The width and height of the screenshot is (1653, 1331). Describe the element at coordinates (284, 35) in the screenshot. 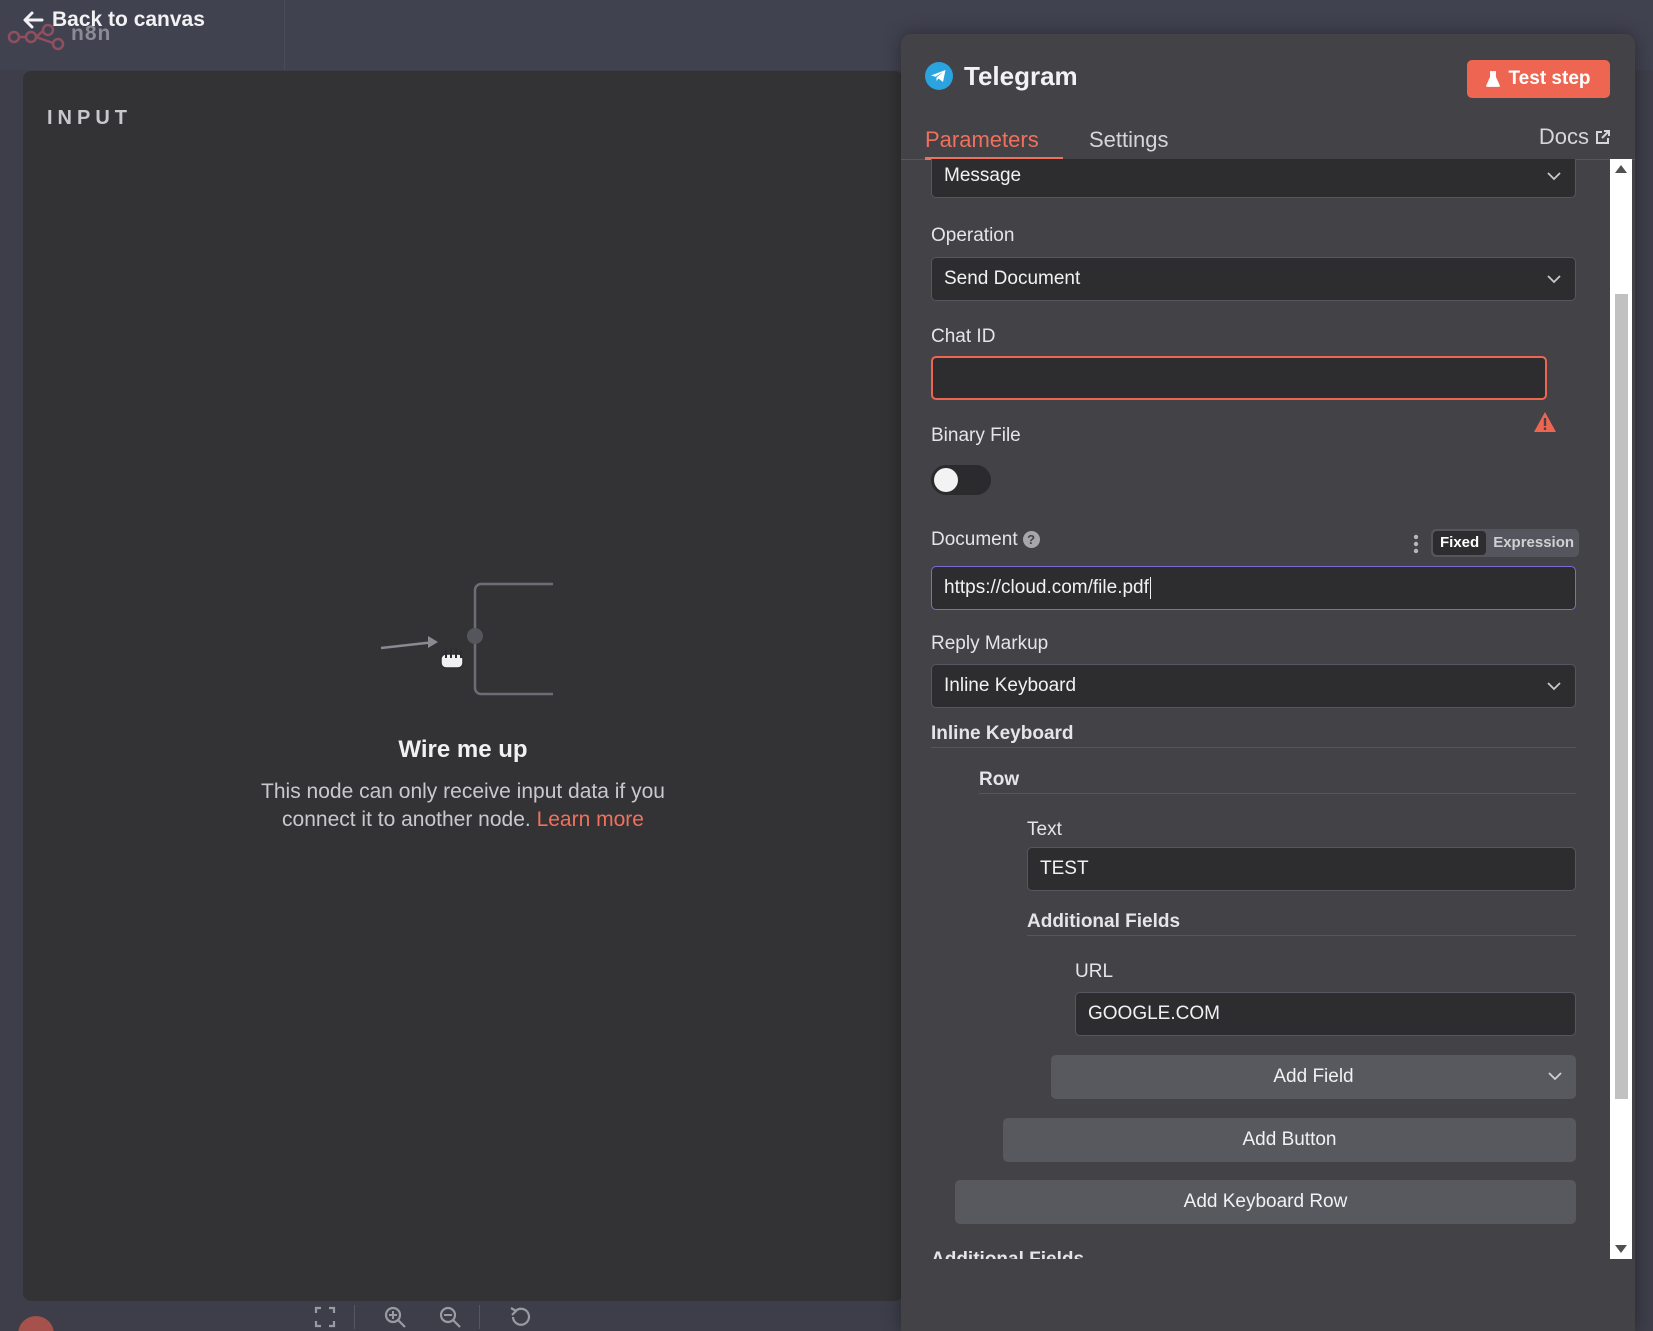

I see `canvas-divider` at that location.